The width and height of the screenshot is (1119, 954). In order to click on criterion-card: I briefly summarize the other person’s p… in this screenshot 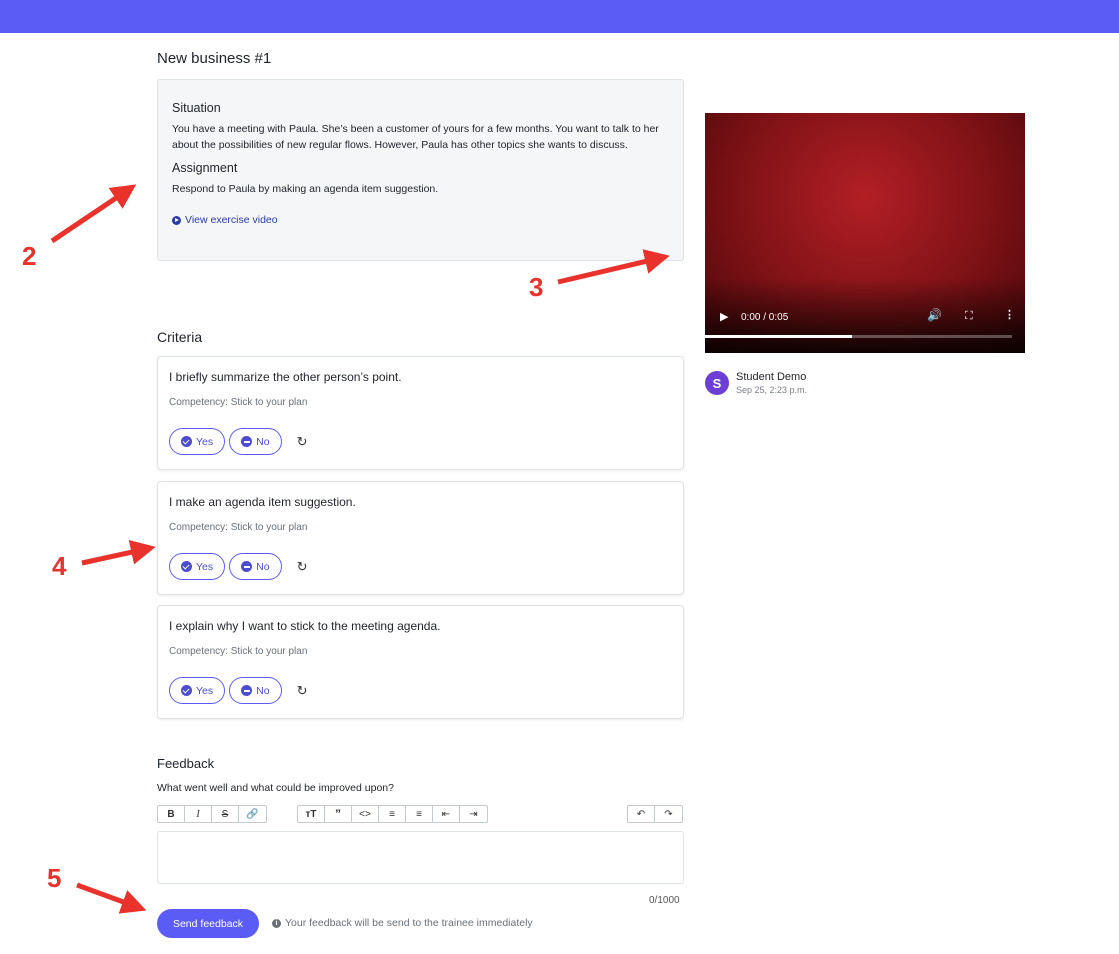, I will do `click(420, 413)`.